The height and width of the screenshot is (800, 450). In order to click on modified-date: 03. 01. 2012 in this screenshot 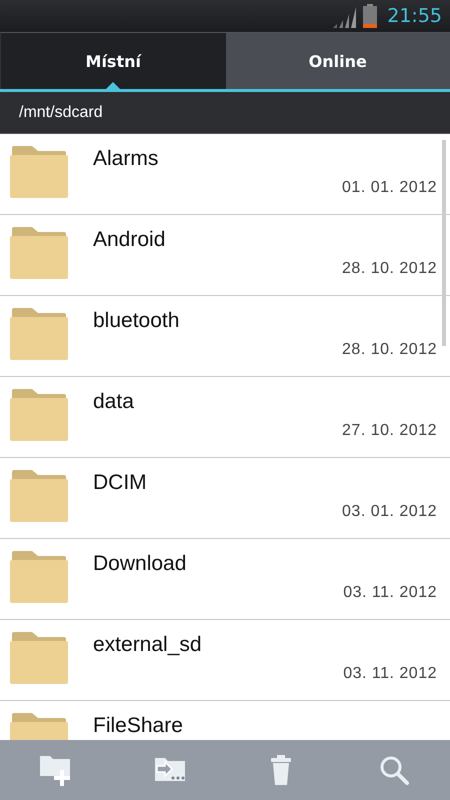, I will do `click(389, 512)`.